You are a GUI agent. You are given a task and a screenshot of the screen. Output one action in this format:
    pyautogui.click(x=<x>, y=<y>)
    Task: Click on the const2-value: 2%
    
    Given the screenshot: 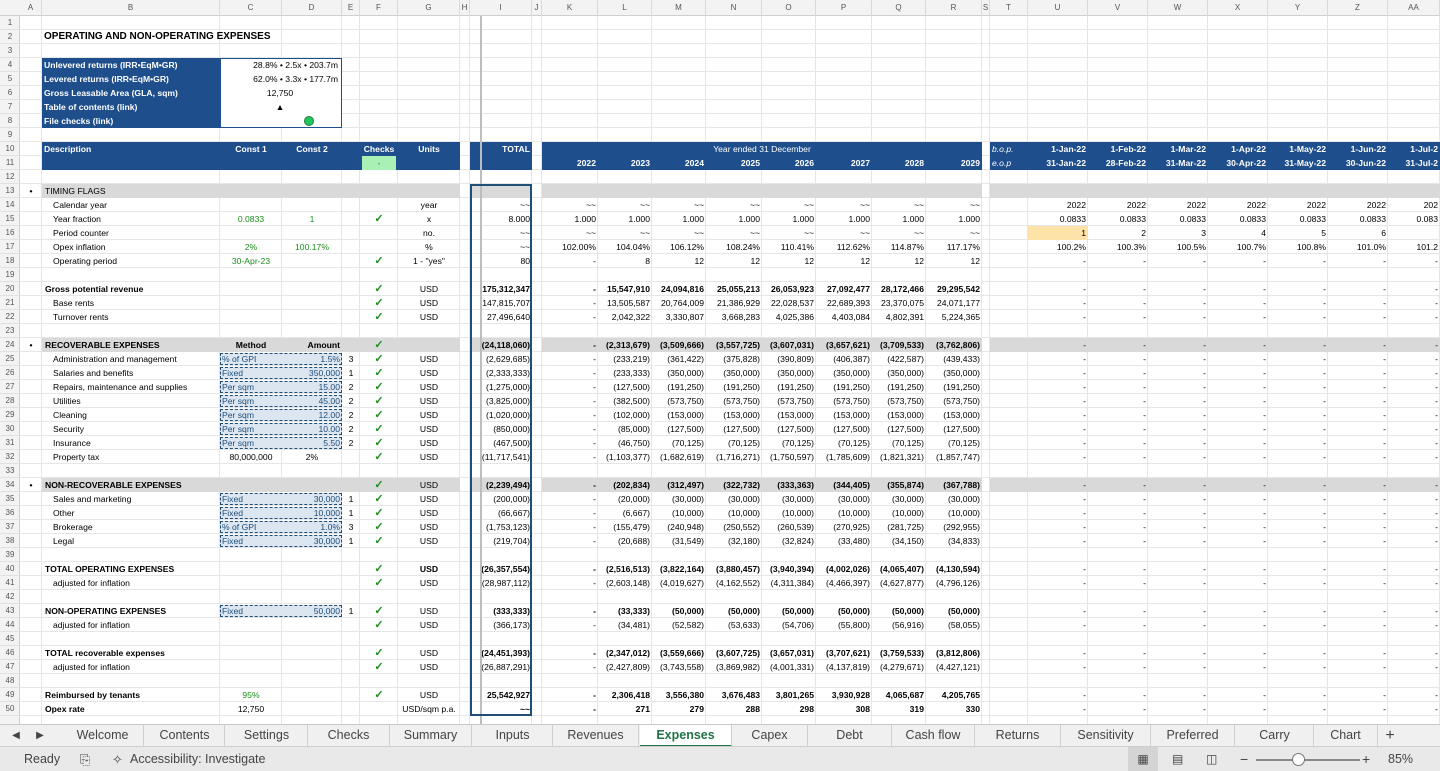 What is the action you would take?
    pyautogui.click(x=312, y=457)
    